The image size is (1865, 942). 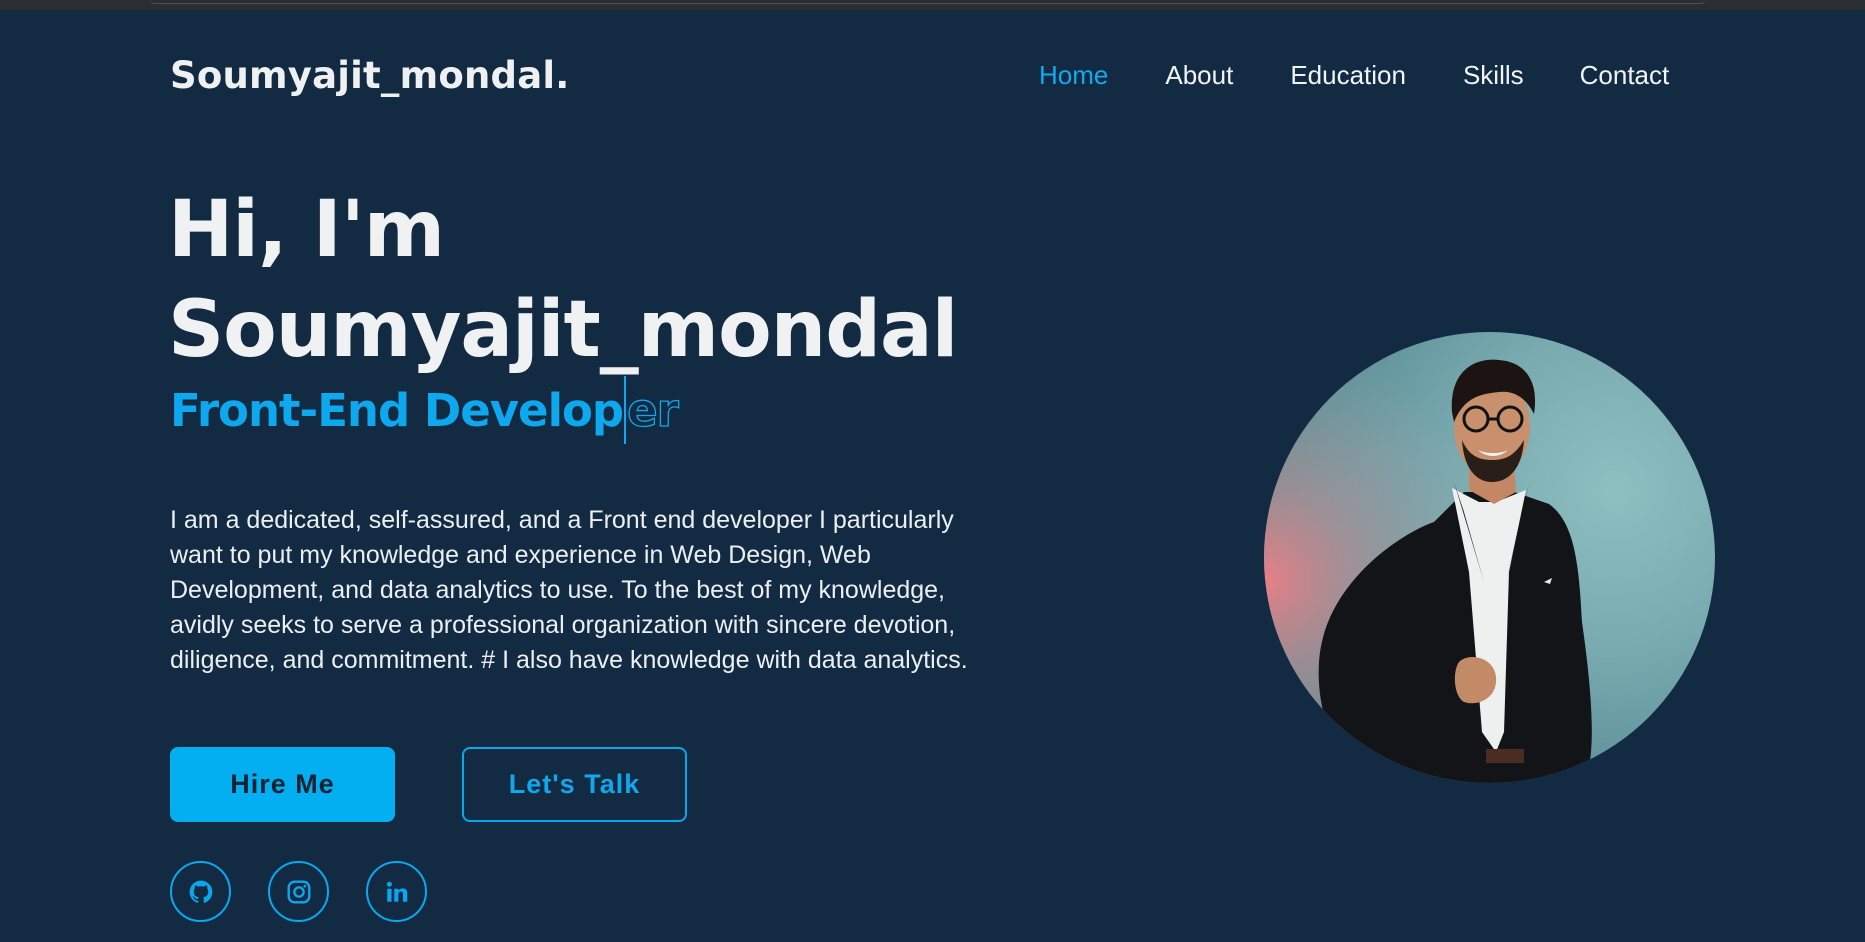 I want to click on person-illustration, so click(x=1489, y=557).